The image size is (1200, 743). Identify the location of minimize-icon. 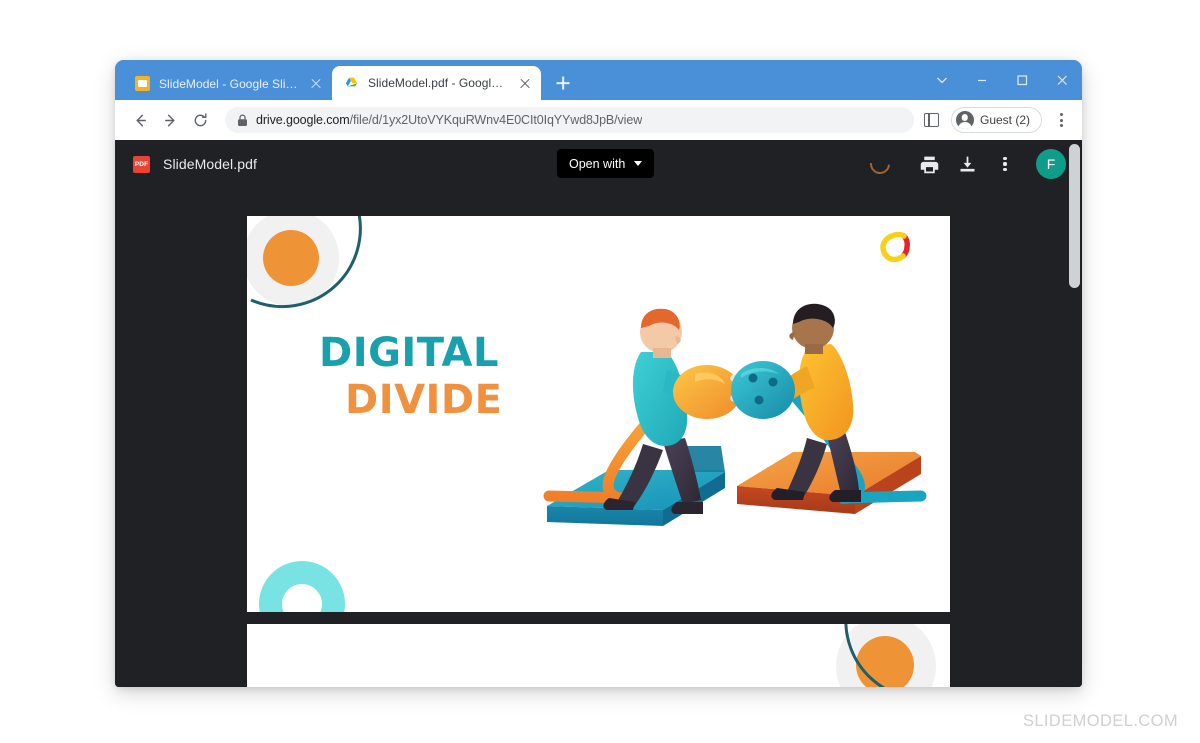
(982, 80).